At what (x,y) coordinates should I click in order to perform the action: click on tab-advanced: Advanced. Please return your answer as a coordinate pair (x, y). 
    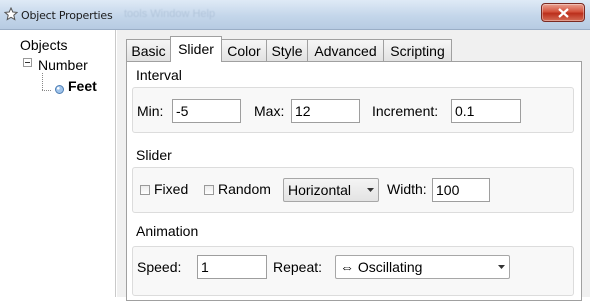
    Looking at the image, I should click on (345, 50).